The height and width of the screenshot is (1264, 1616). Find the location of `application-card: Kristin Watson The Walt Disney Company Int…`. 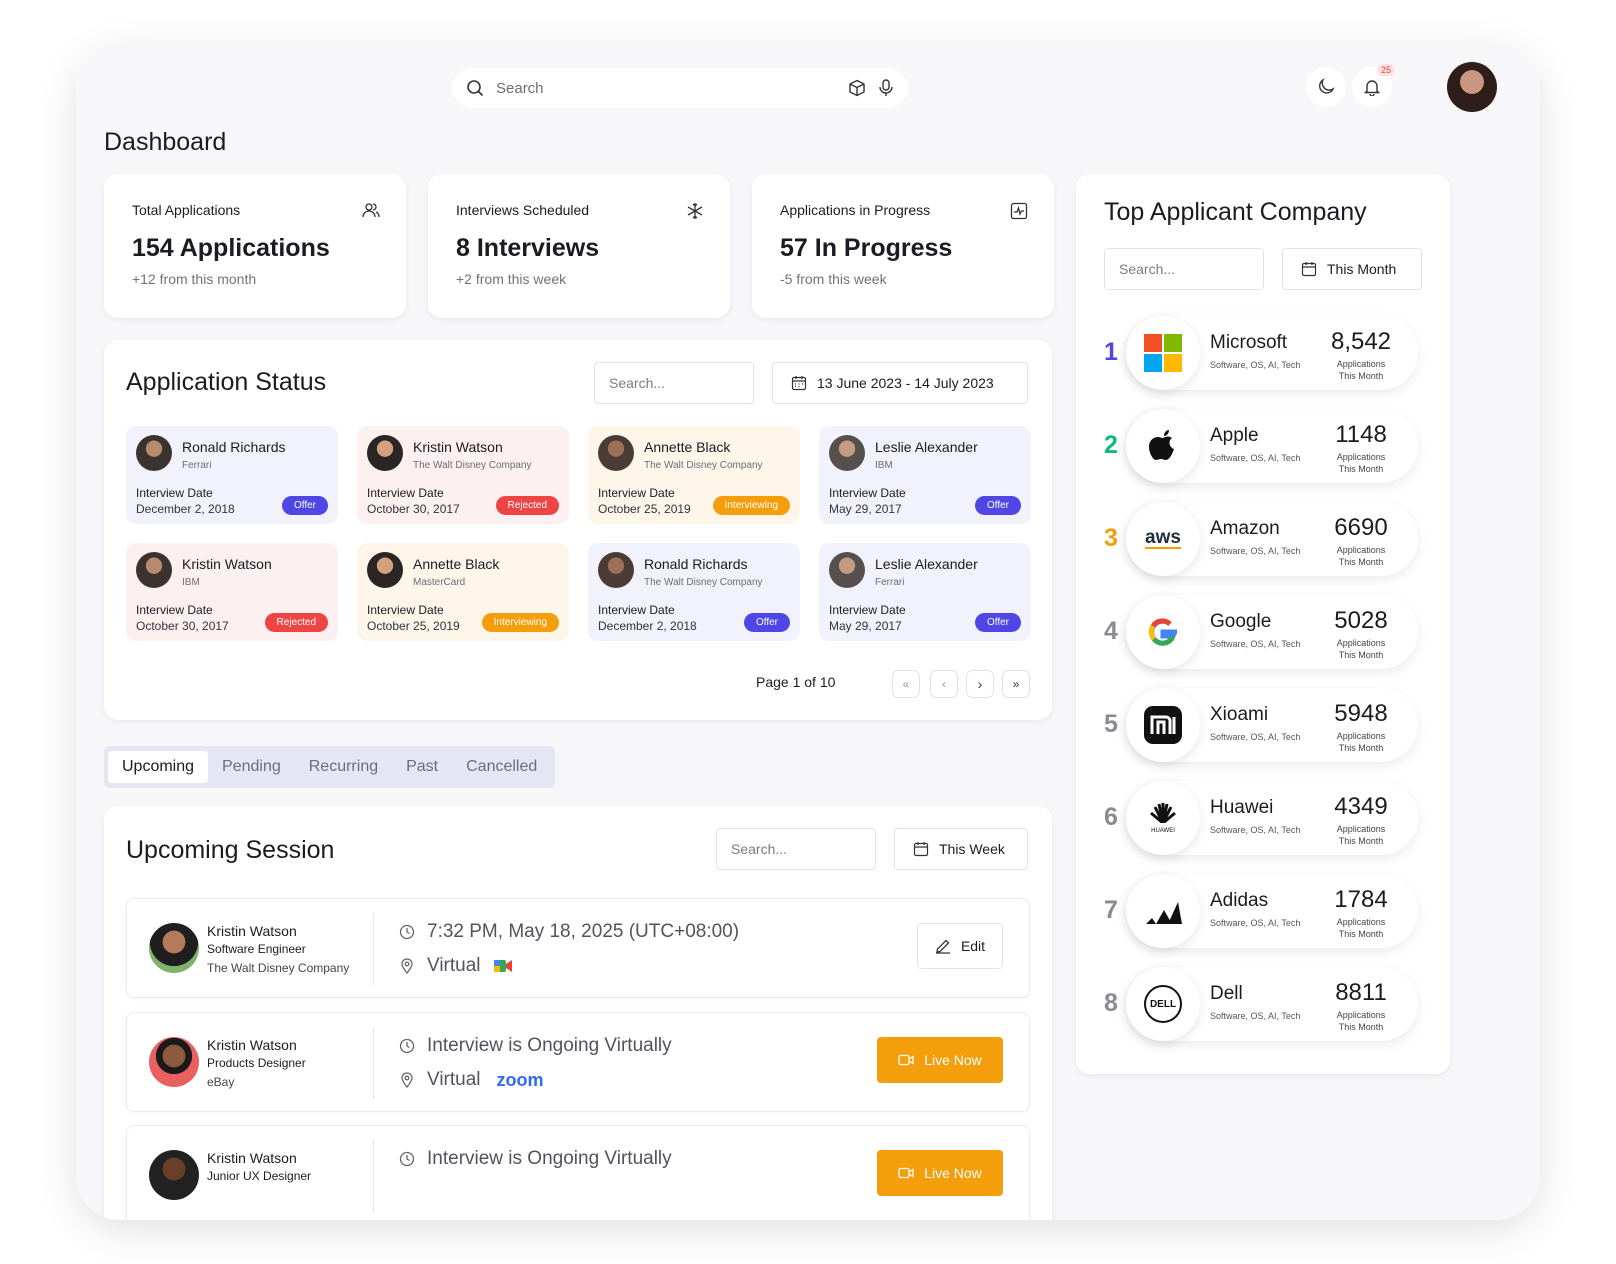

application-card: Kristin Watson The Walt Disney Company Int… is located at coordinates (463, 475).